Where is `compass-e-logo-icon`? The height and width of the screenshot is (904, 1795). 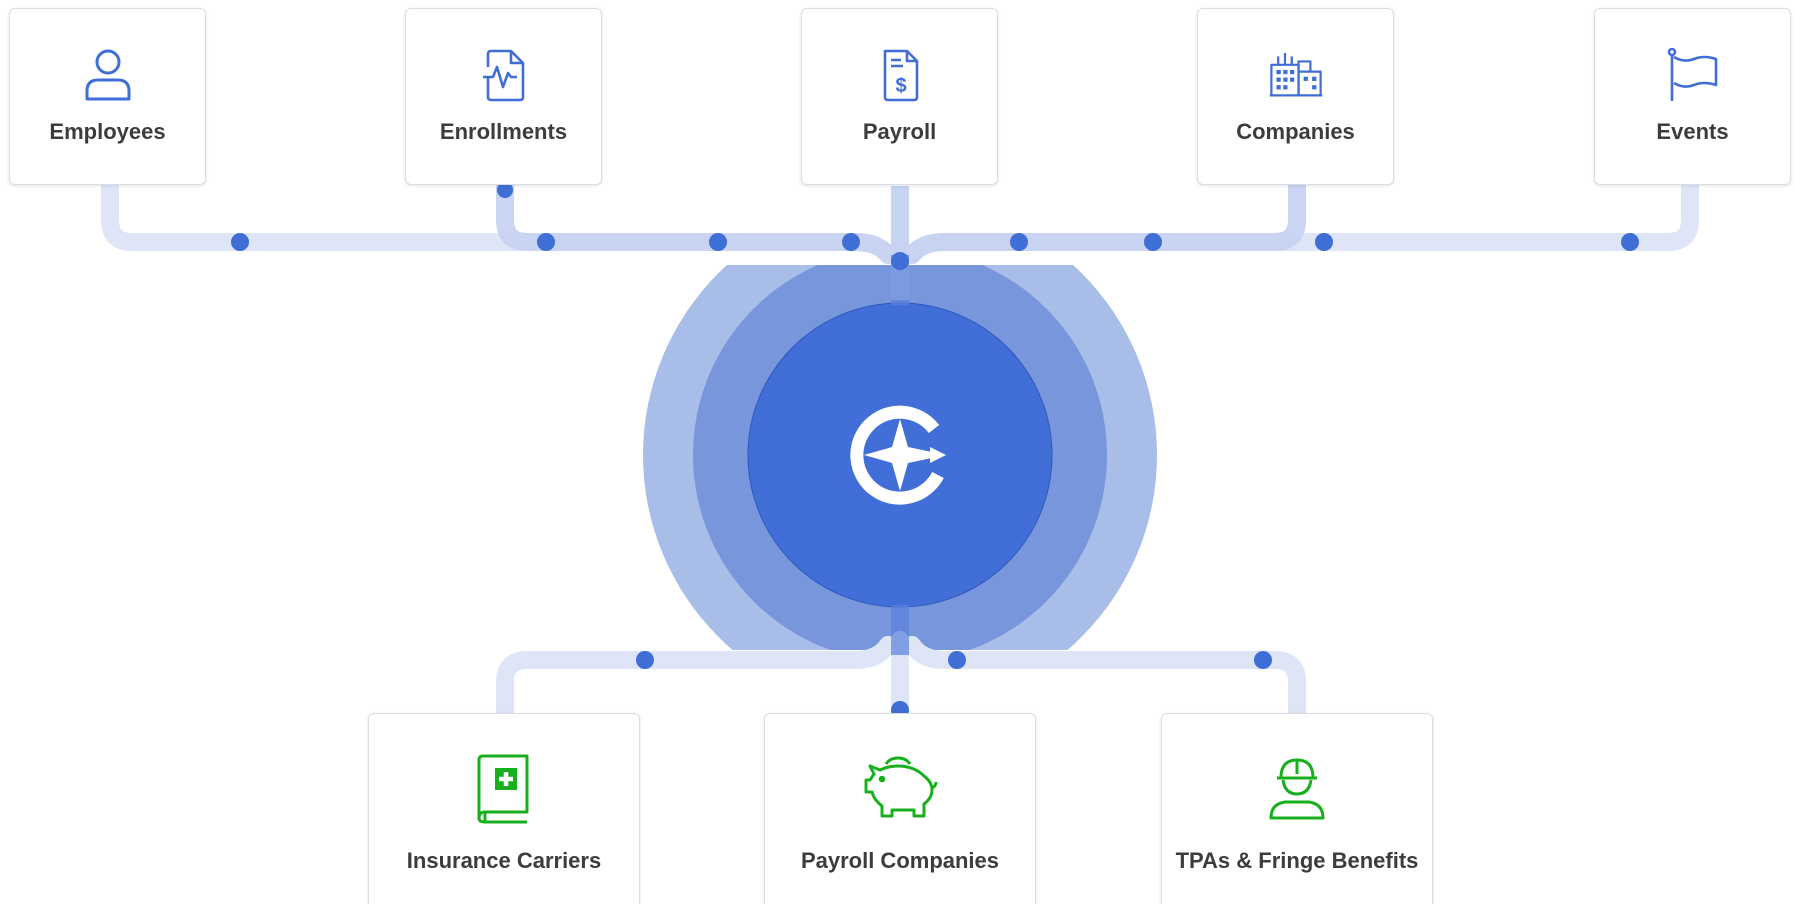
compass-e-logo-icon is located at coordinates (898, 455).